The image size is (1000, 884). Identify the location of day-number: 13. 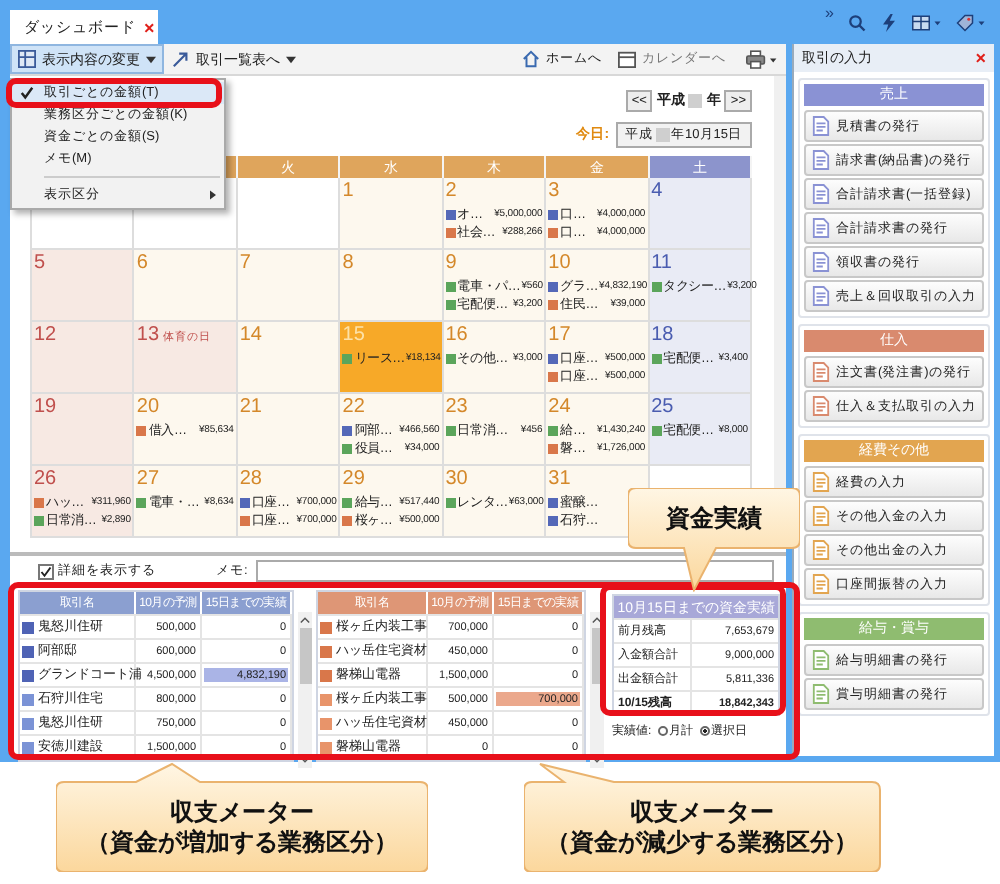
(148, 335).